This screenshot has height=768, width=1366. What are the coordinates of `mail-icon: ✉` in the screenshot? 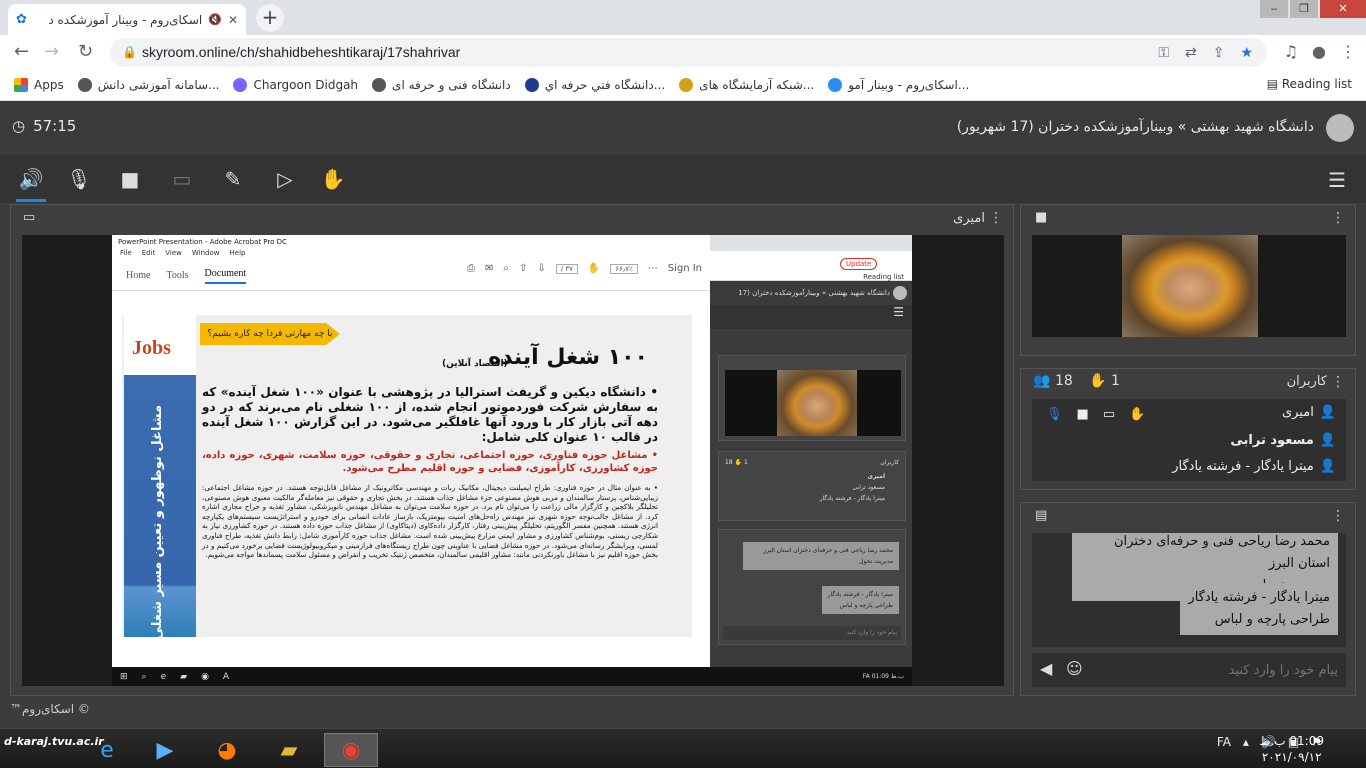 It's located at (489, 268).